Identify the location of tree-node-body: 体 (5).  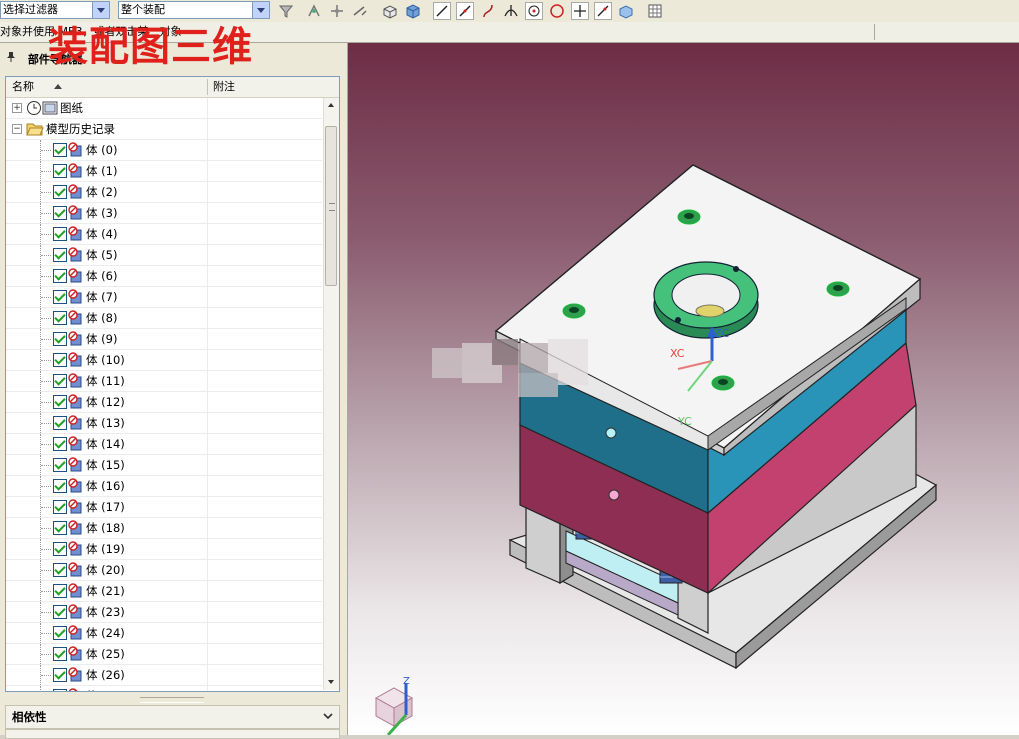
(164, 255).